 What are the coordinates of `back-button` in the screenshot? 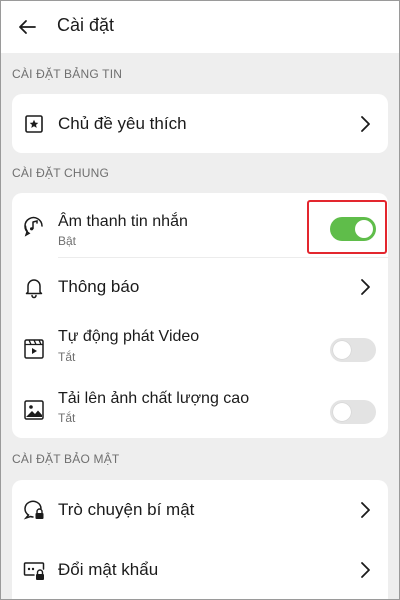 It's located at (27, 27).